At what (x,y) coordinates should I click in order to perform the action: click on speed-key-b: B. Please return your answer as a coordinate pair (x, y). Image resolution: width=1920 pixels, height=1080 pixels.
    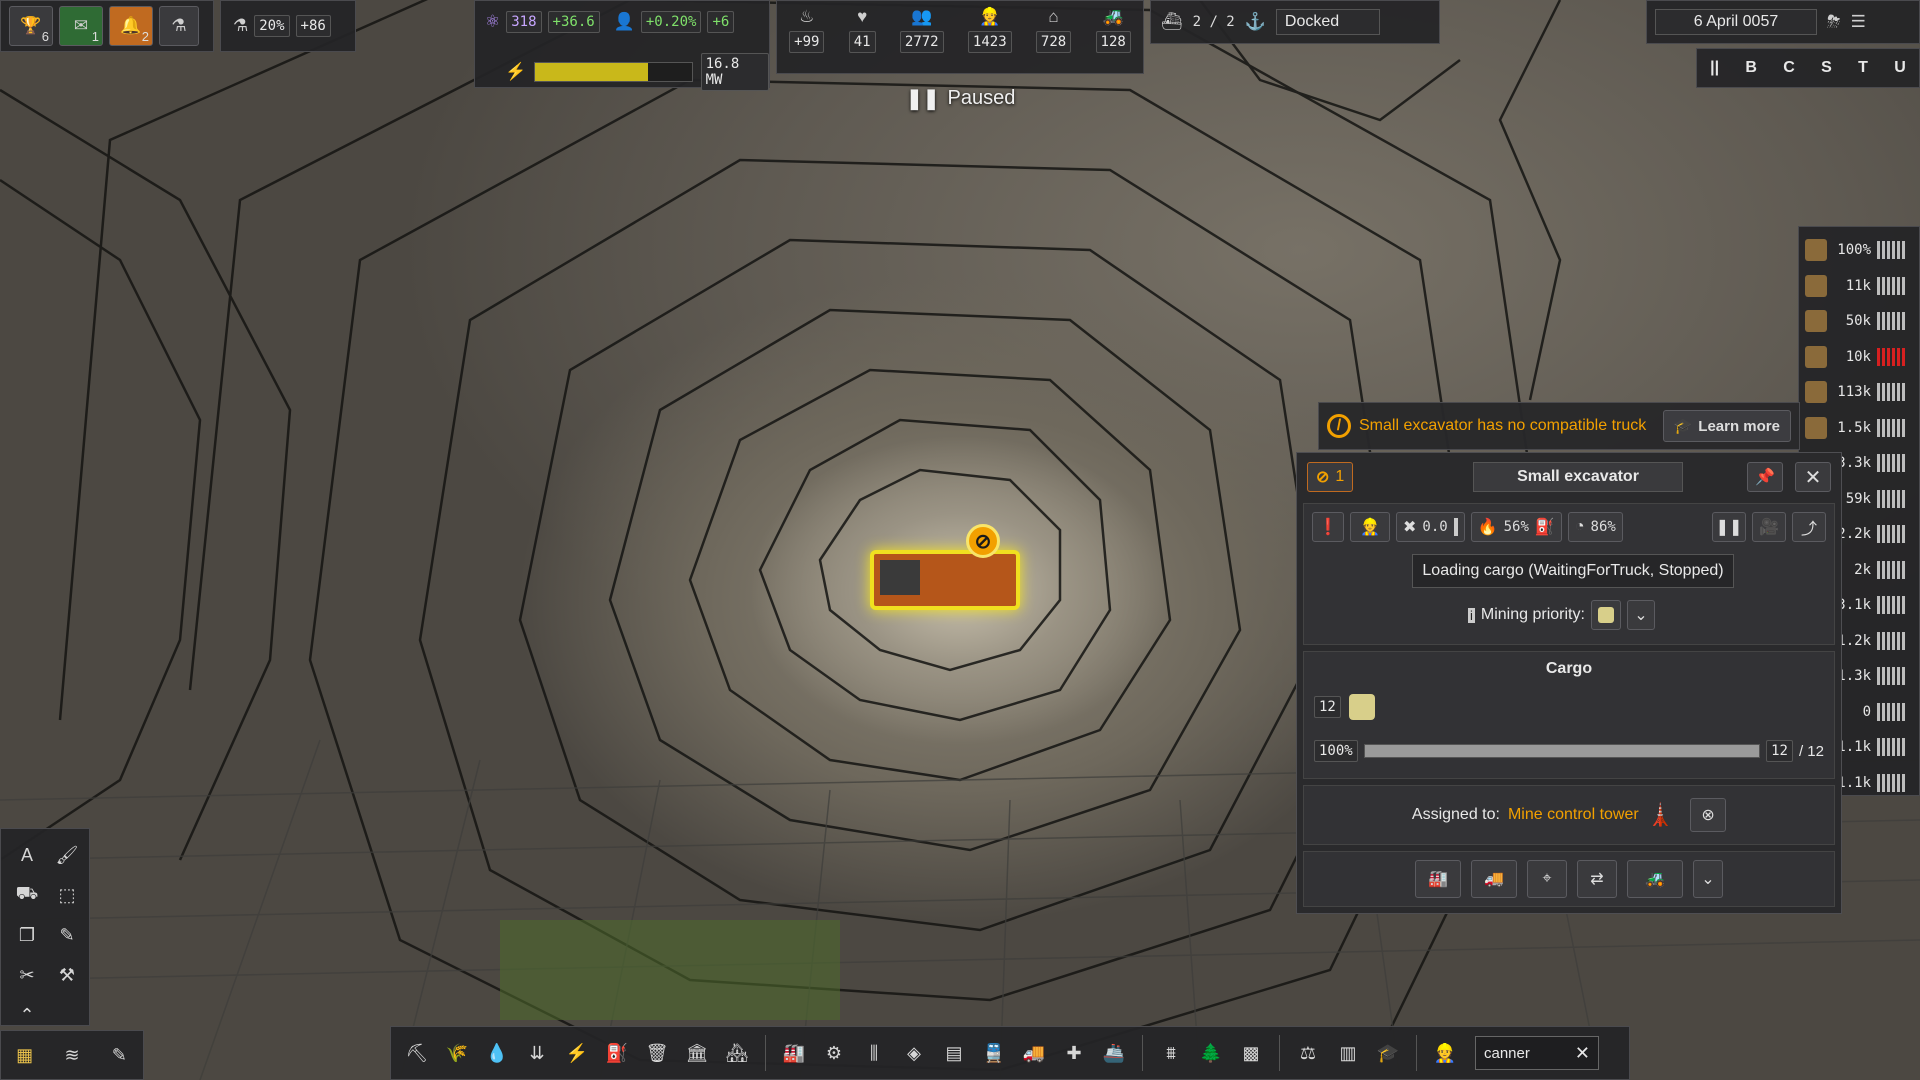
    Looking at the image, I should click on (1751, 68).